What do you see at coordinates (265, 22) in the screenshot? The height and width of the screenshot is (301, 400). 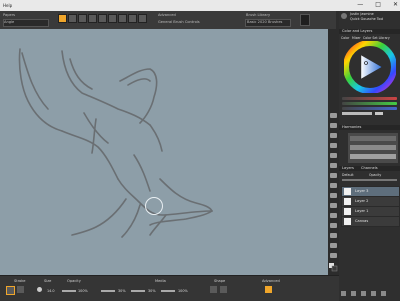 I see `brush-library-value: Basic 2020 Brushes` at bounding box center [265, 22].